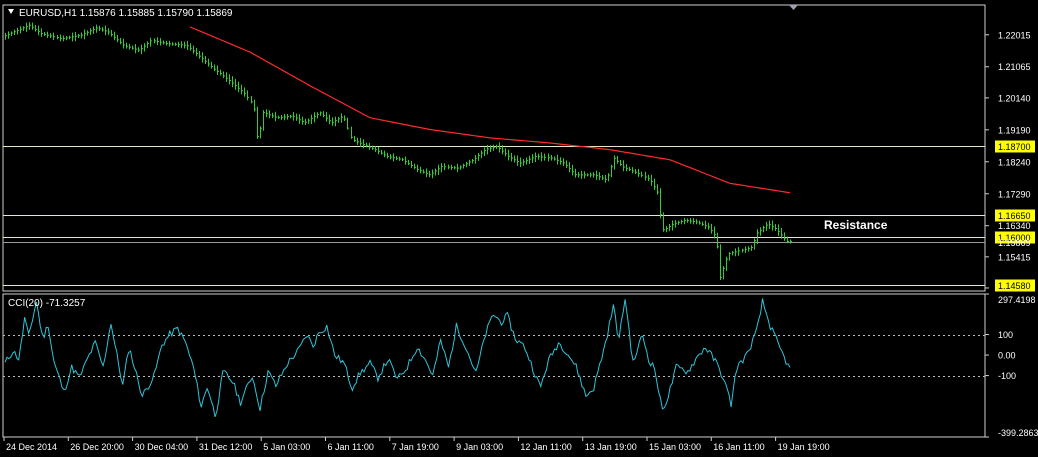 The height and width of the screenshot is (457, 1038). Describe the element at coordinates (479, 447) in the screenshot. I see `time-tick-label: 9 Jan 03:00` at that location.